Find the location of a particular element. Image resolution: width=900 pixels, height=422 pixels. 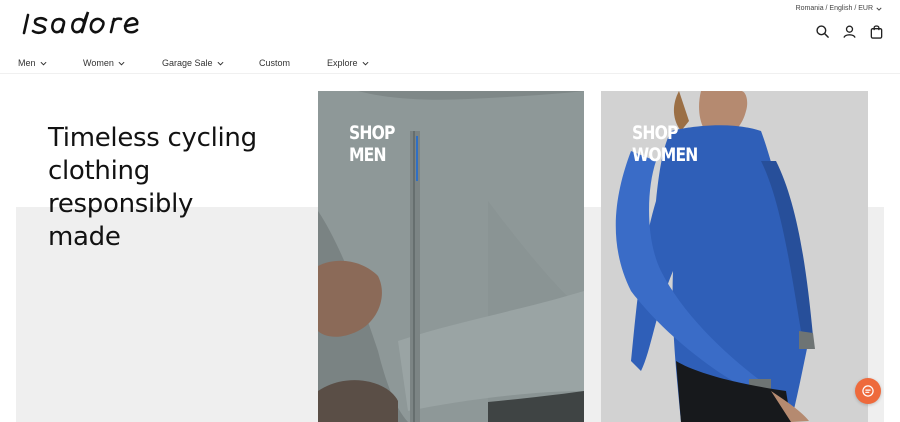

search-button is located at coordinates (822, 31).